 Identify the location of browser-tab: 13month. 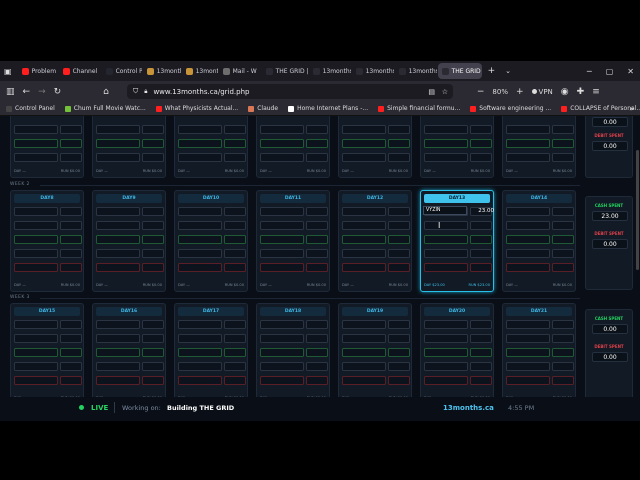
(162, 71).